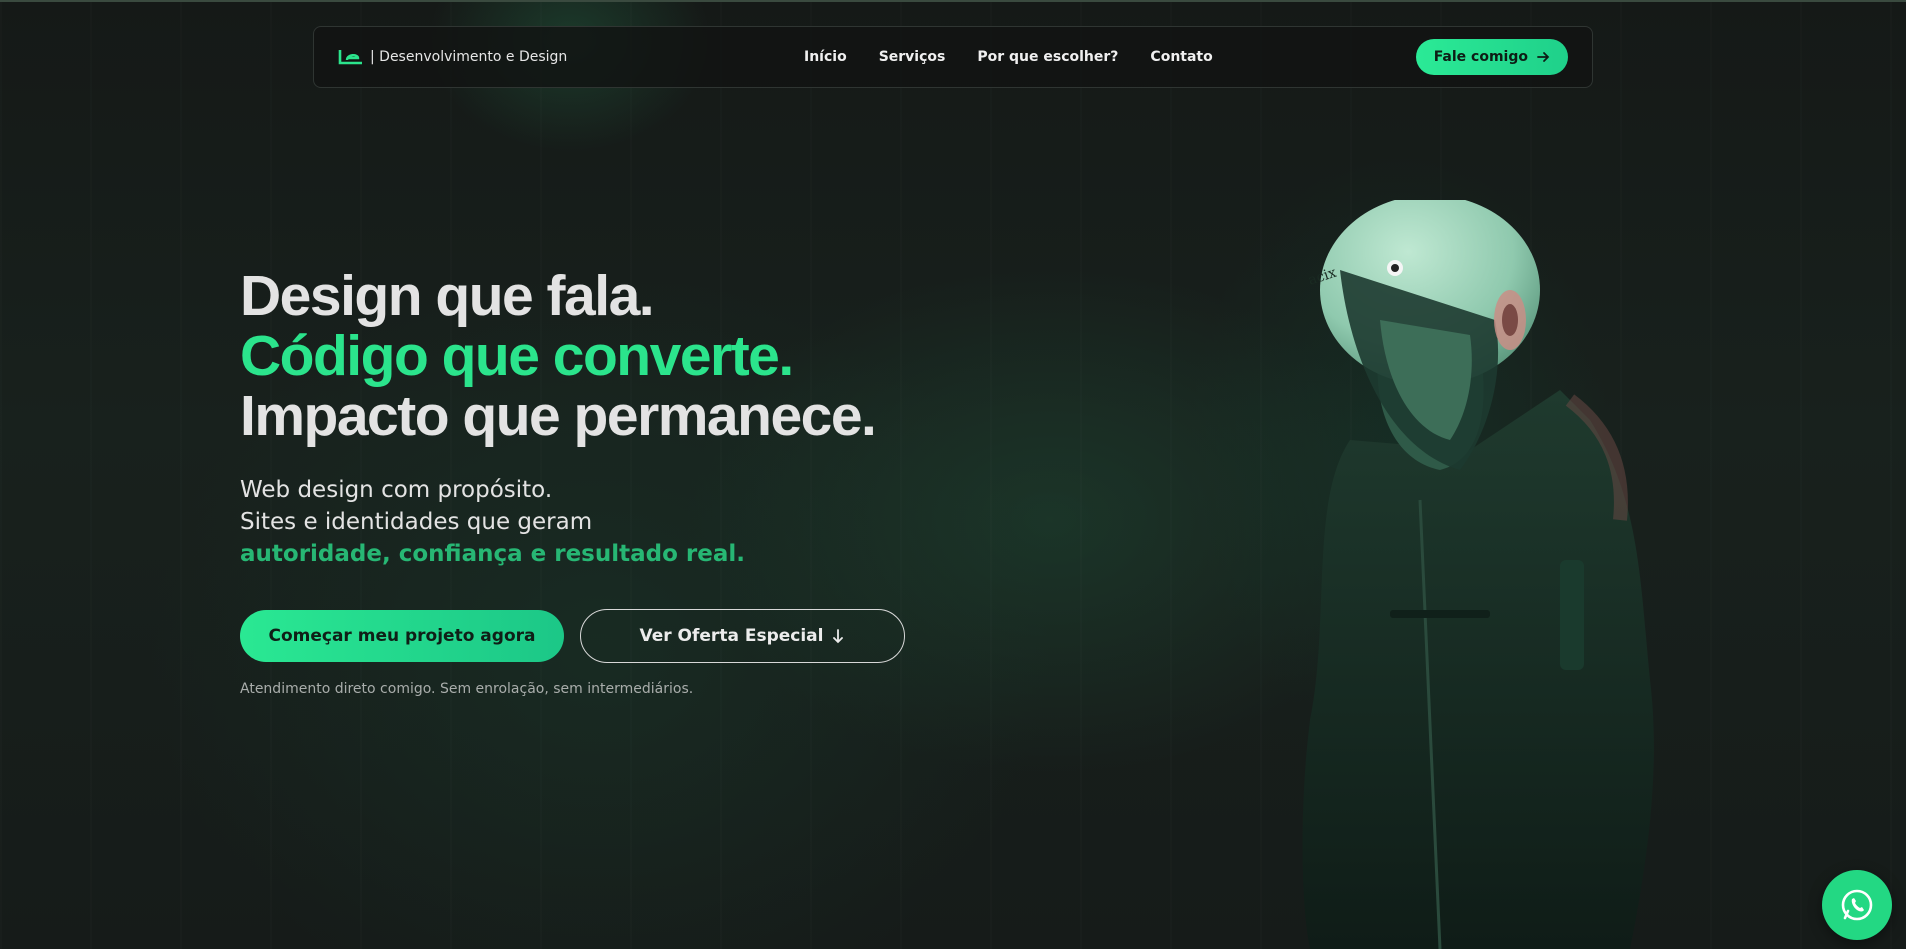 The width and height of the screenshot is (1906, 949). I want to click on arrow-right-icon, so click(1543, 57).